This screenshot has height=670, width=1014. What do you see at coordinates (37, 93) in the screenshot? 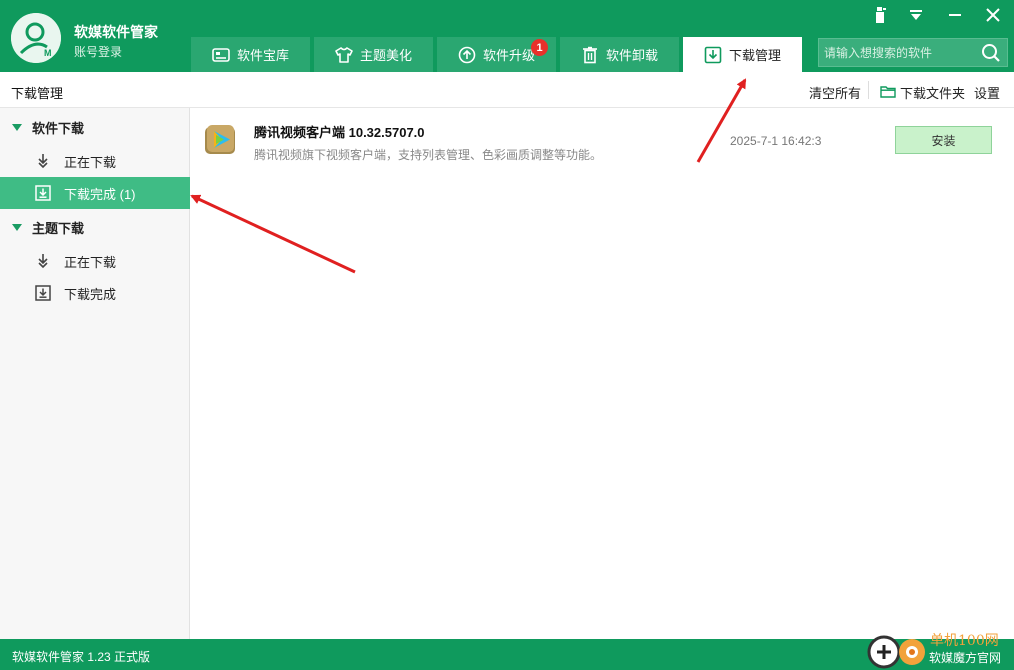
I see `page-title: 下载管理` at bounding box center [37, 93].